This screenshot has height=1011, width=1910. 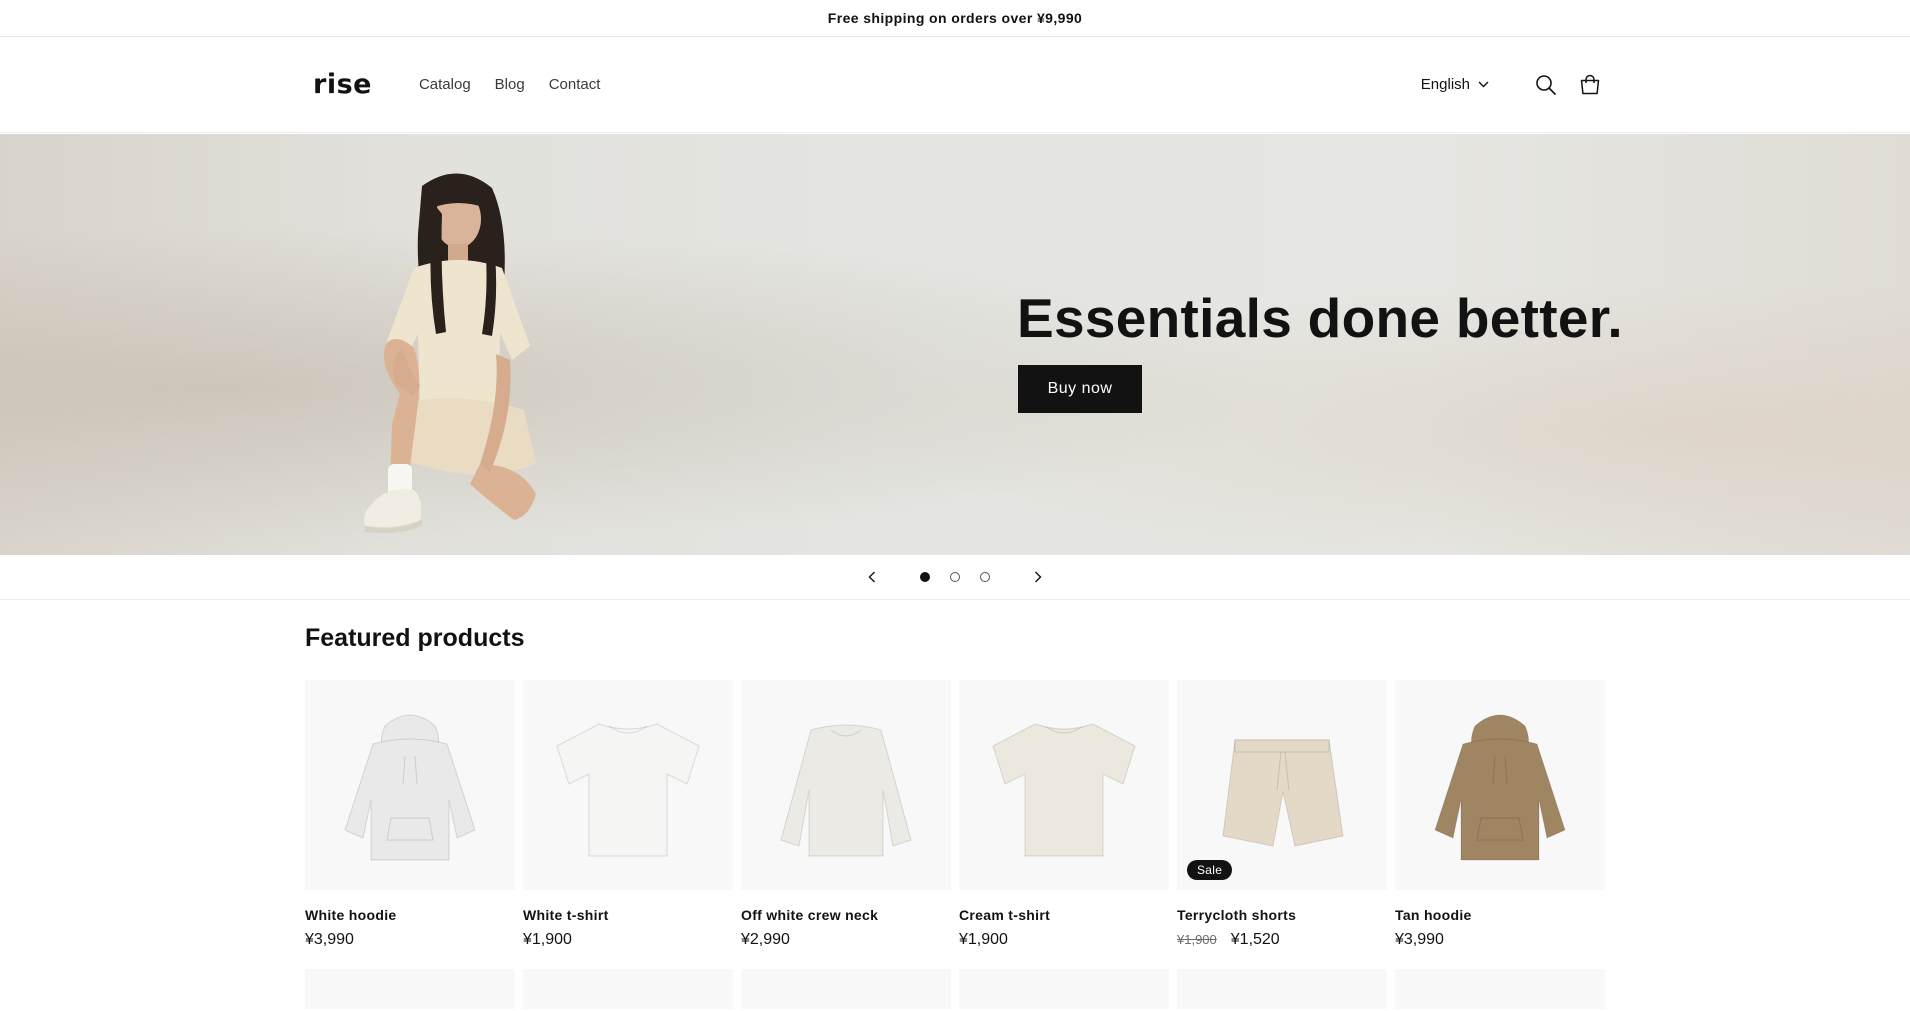 What do you see at coordinates (1282, 785) in the screenshot?
I see `product-image: Sale` at bounding box center [1282, 785].